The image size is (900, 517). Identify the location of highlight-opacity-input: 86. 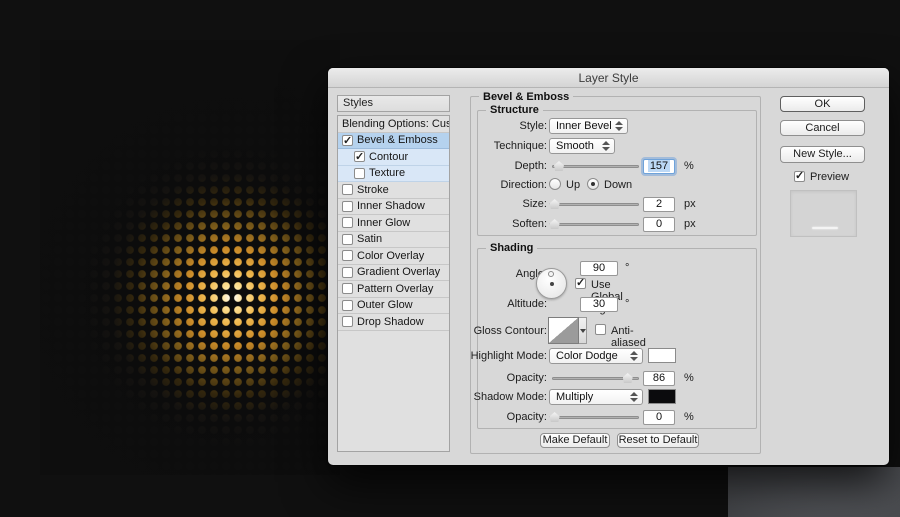
(659, 378).